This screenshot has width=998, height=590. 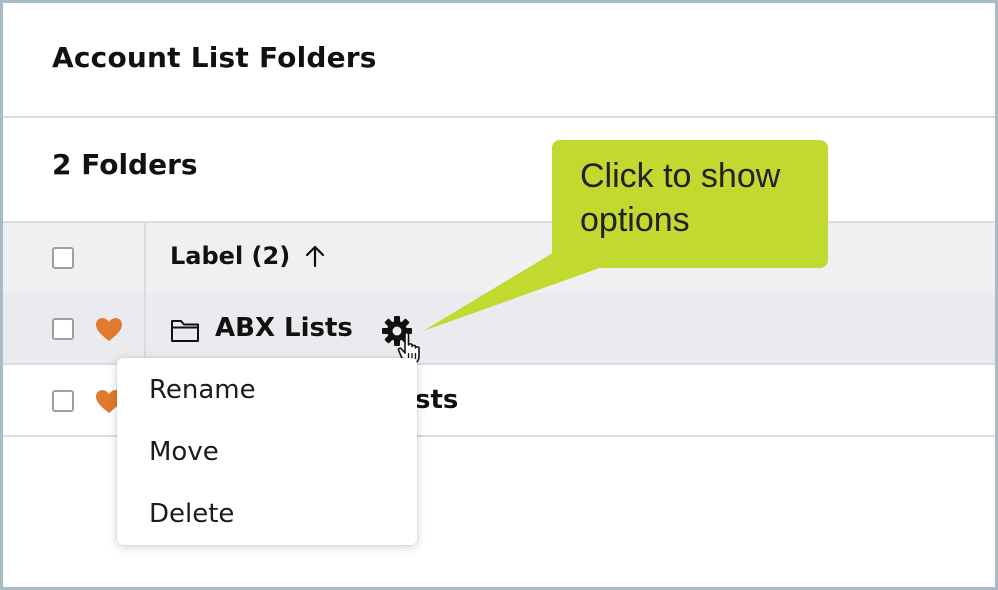 I want to click on callout-pointer, so click(x=515, y=291).